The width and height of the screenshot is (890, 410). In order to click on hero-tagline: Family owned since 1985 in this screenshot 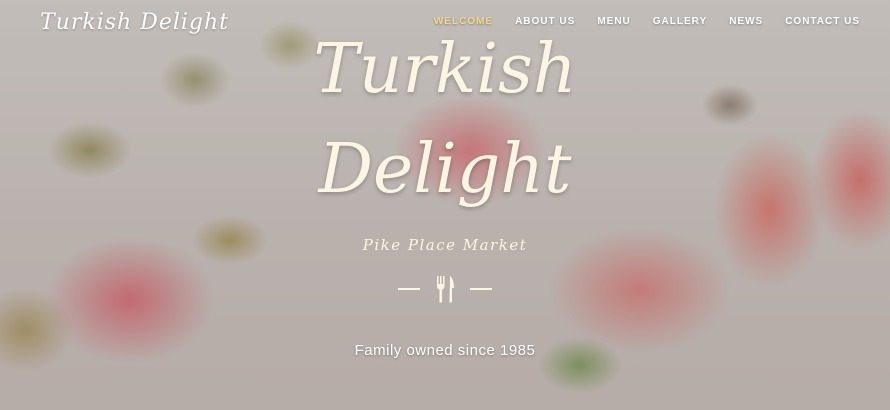, I will do `click(445, 350)`.